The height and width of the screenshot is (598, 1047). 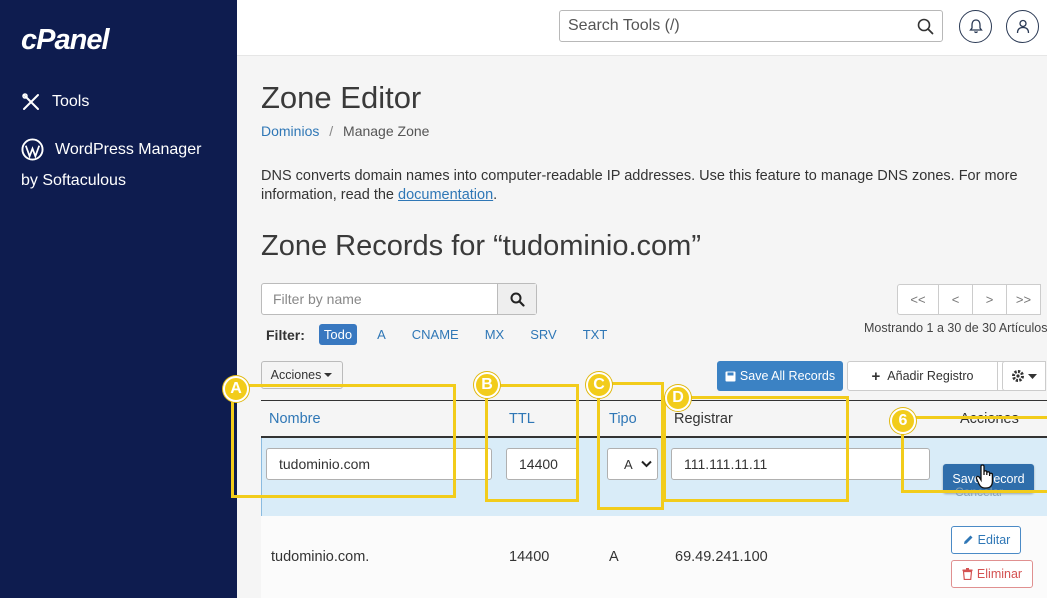 What do you see at coordinates (495, 334) in the screenshot?
I see `filter-option-mx: MX` at bounding box center [495, 334].